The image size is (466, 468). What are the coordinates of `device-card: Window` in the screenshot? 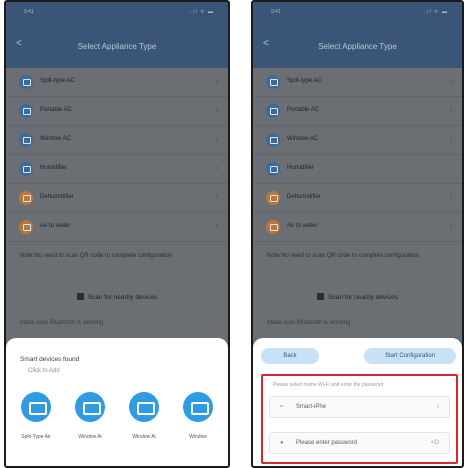 It's located at (198, 416).